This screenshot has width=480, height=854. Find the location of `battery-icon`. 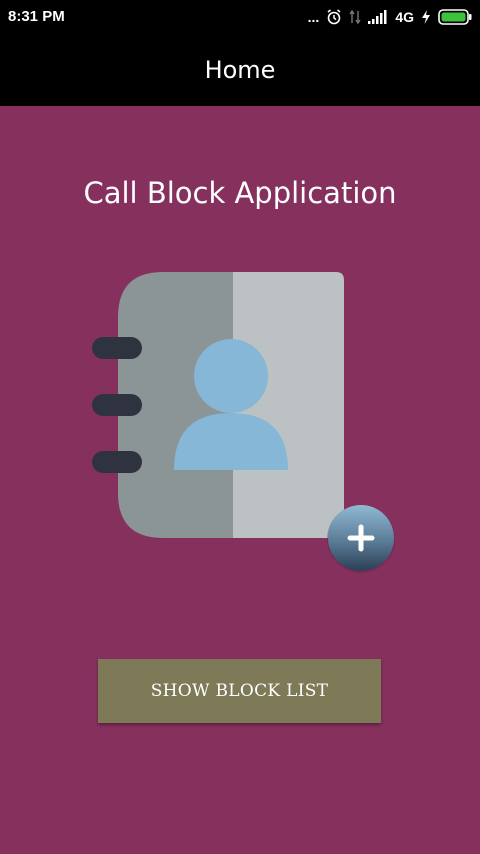

battery-icon is located at coordinates (455, 17).